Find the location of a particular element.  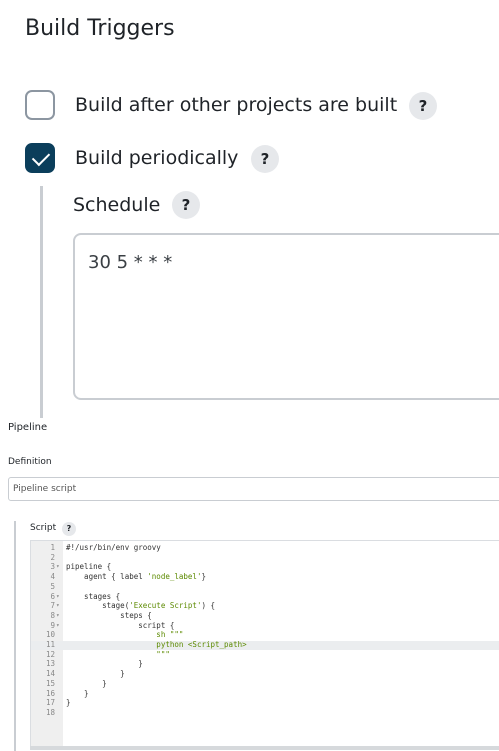

code-line: stages { is located at coordinates (93, 596).